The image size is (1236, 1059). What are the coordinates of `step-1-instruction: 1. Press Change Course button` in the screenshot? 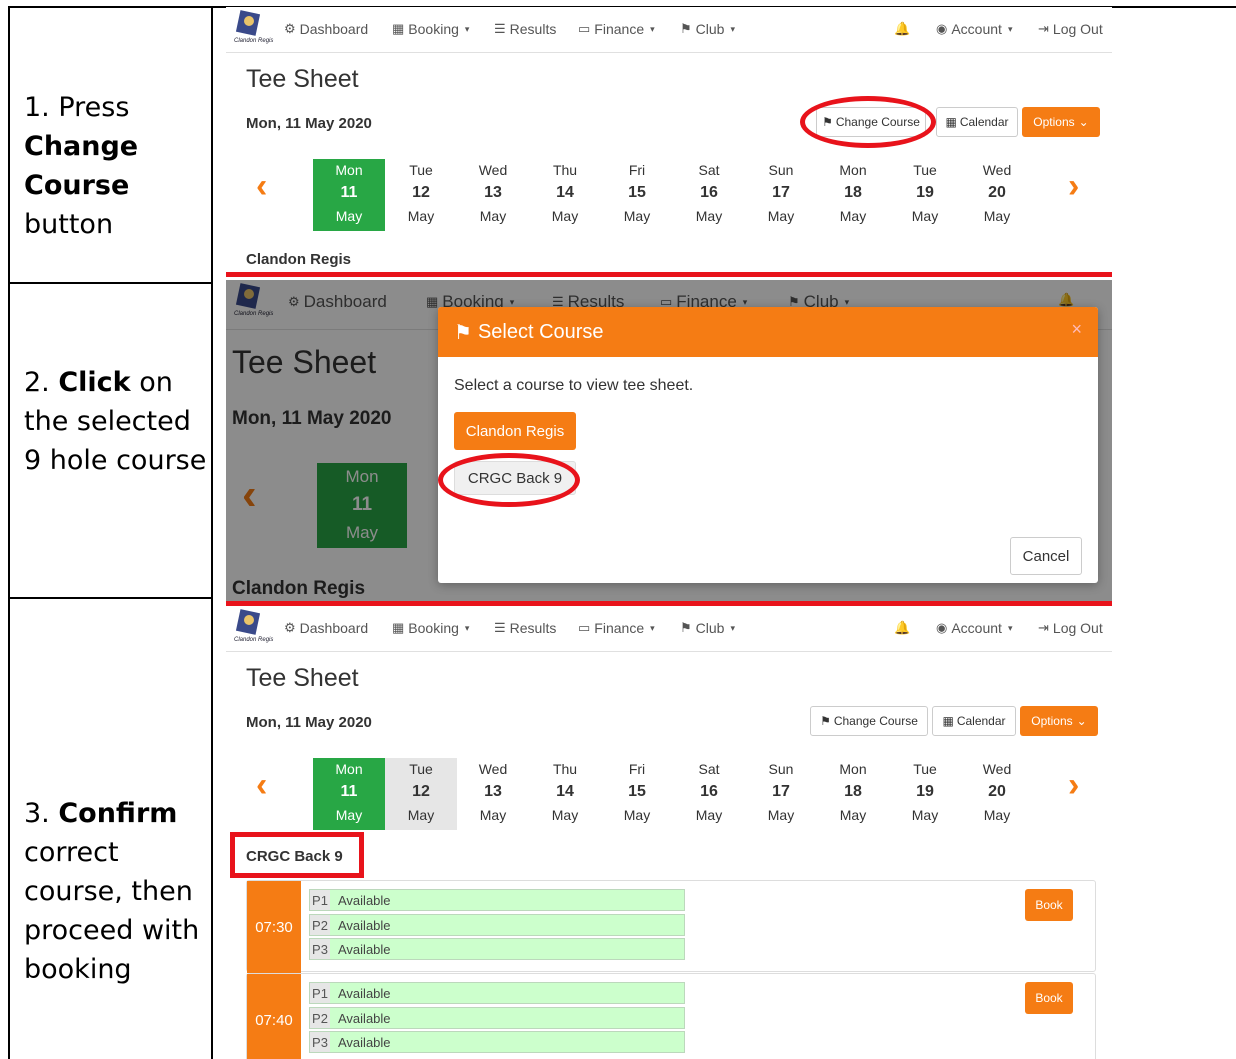 It's located at (81, 166).